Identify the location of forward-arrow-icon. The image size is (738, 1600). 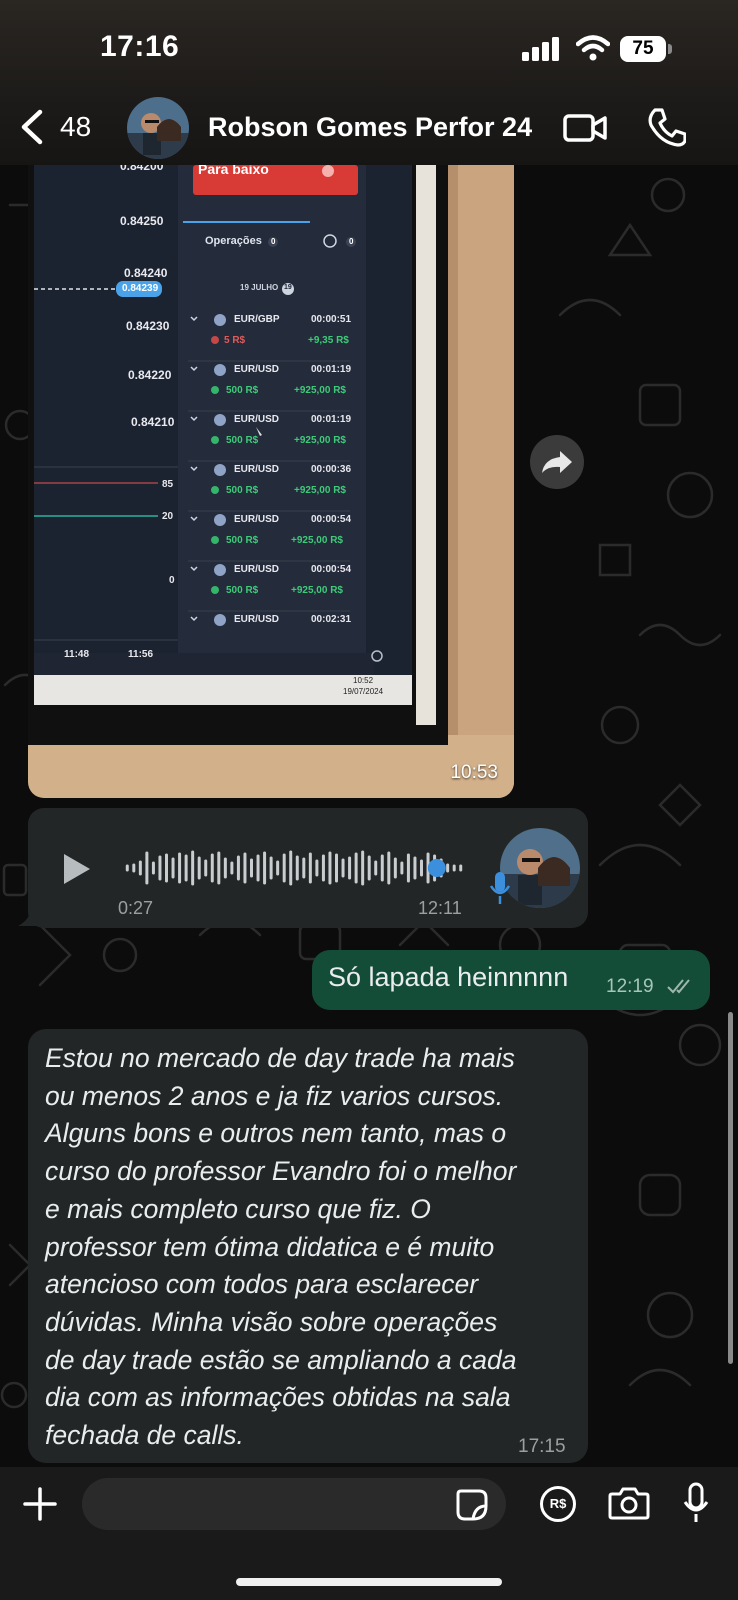
(557, 462).